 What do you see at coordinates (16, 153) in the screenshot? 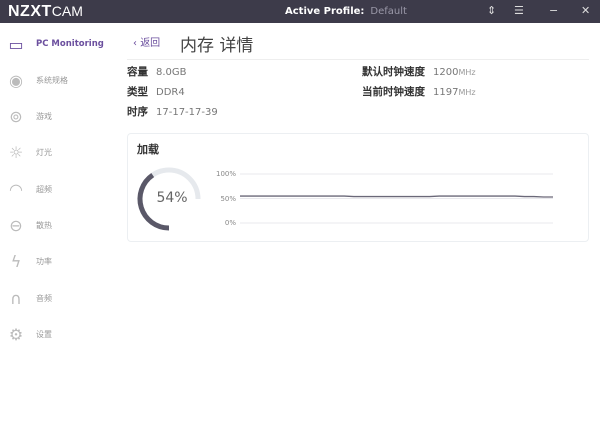
I see `light-icon: ☼` at bounding box center [16, 153].